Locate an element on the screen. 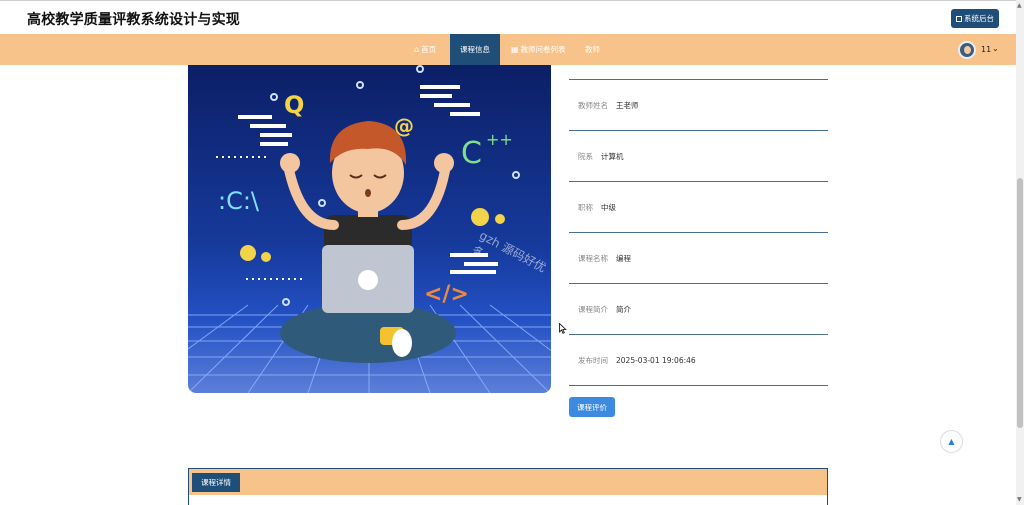 This screenshot has height=505, width=1024. scroll-up-icon: ▲ is located at coordinates (1019, 5).